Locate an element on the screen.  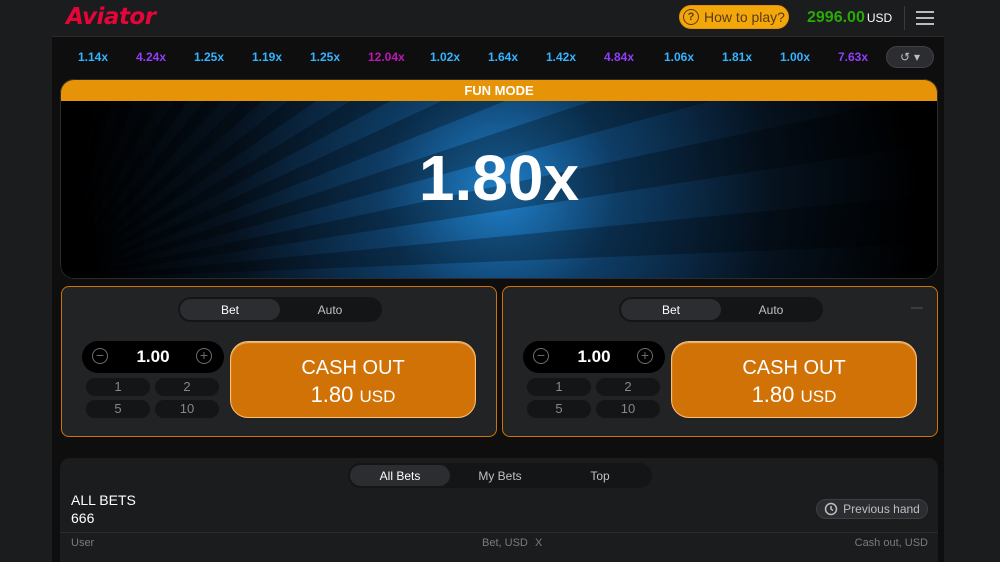
bets-tabs: All Bets My Bets Top is located at coordinates (500, 475).